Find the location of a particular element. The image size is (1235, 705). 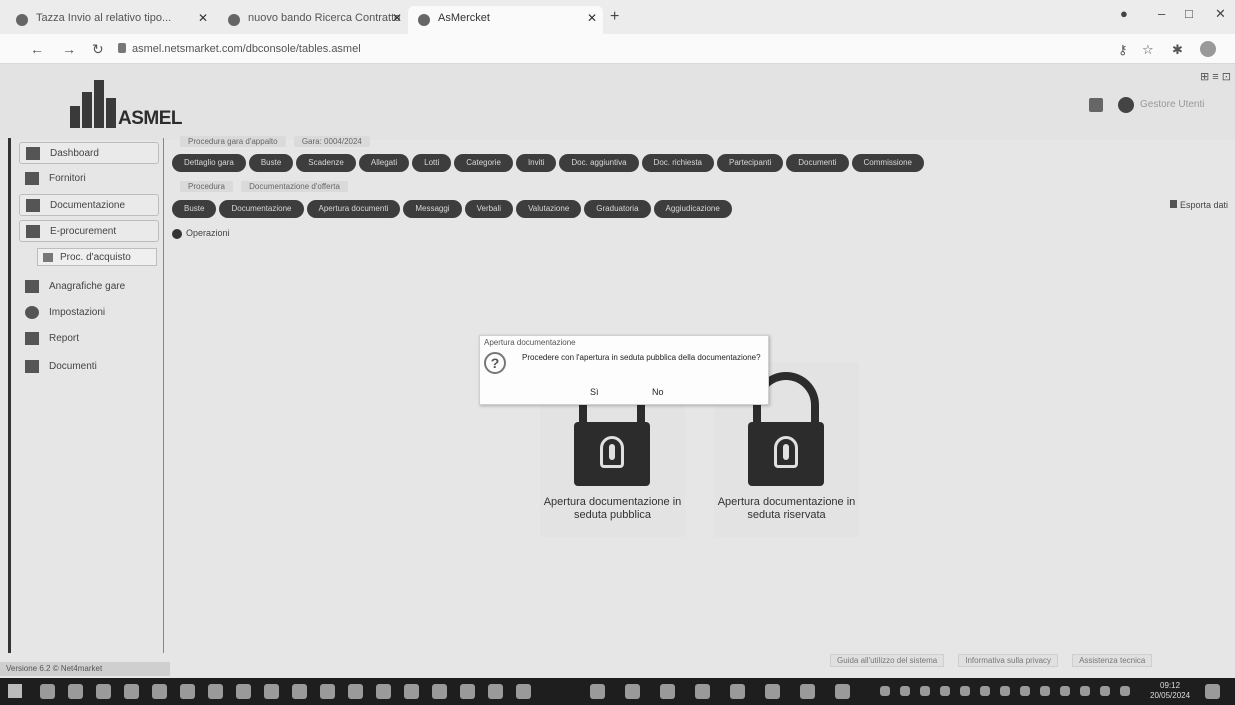

tab-pill: Scadenze is located at coordinates (326, 163).